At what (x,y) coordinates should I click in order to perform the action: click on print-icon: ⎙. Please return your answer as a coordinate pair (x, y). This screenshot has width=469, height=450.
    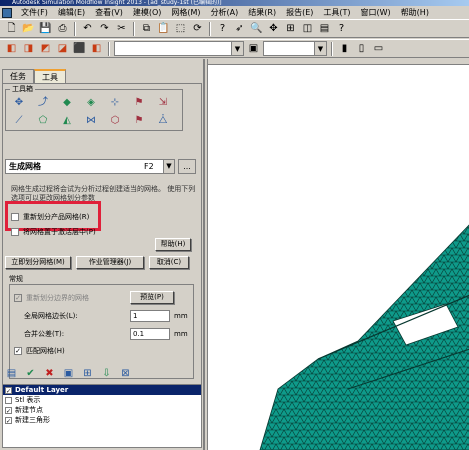
    Looking at the image, I should click on (62, 28).